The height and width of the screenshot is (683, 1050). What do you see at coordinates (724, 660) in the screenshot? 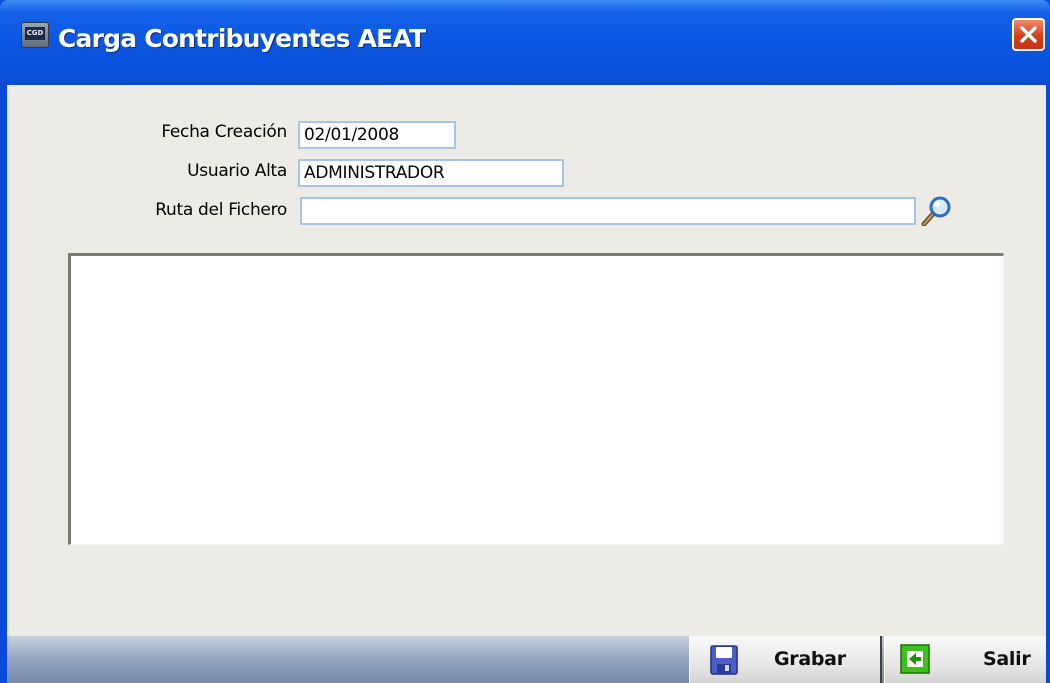
I see `save-icon` at bounding box center [724, 660].